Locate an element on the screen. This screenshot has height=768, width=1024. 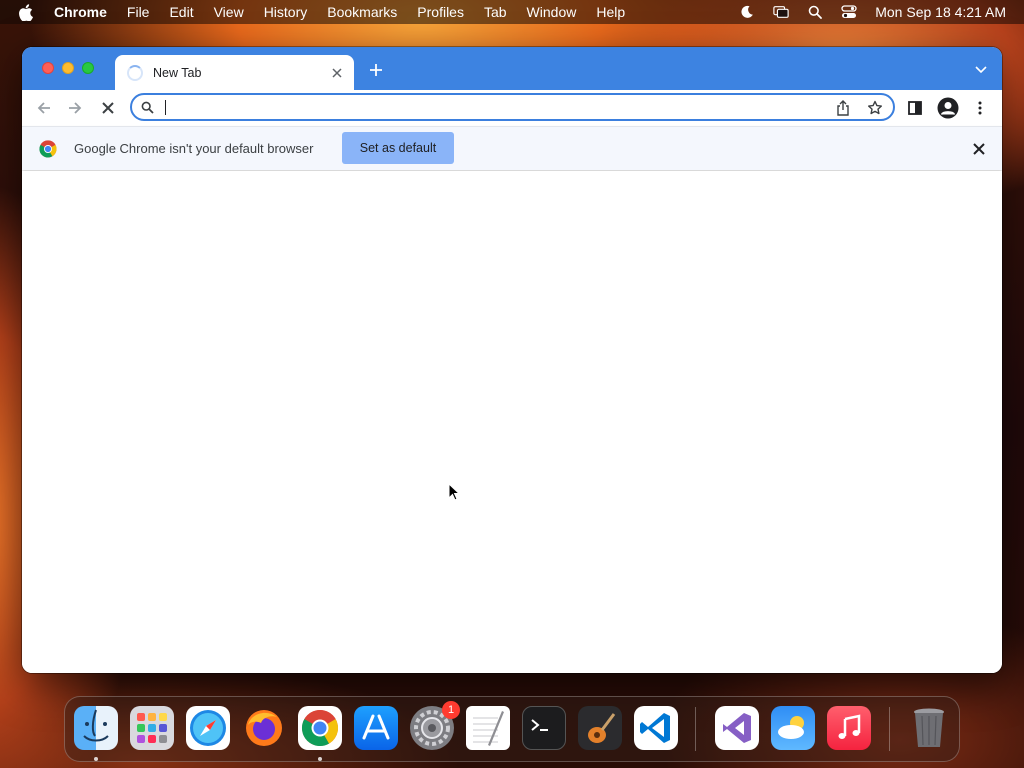
visual-studio-icon is located at coordinates (737, 728).